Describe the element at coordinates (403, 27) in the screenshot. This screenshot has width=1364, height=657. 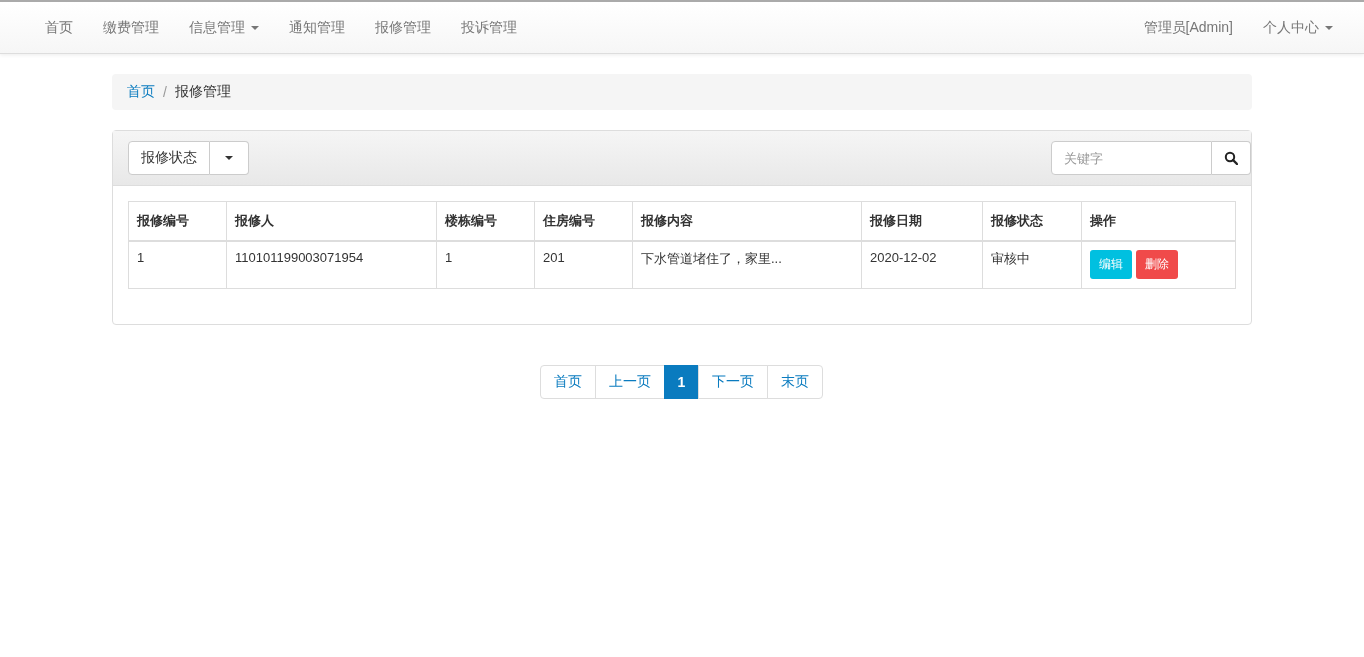
I see `nav-link: 报修管理` at that location.